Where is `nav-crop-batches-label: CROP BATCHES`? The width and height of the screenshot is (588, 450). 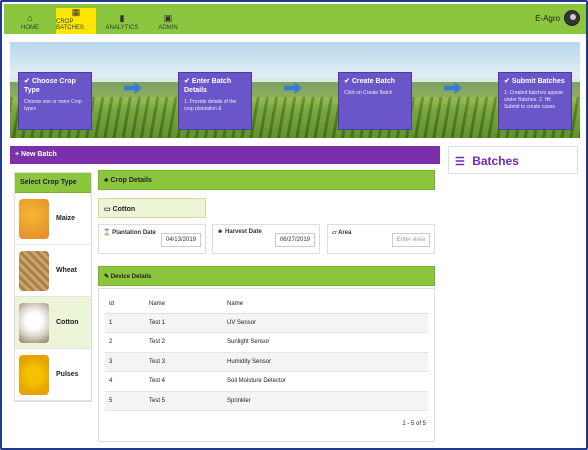
nav-crop-batches-label: CROP BATCHES is located at coordinates (70, 25).